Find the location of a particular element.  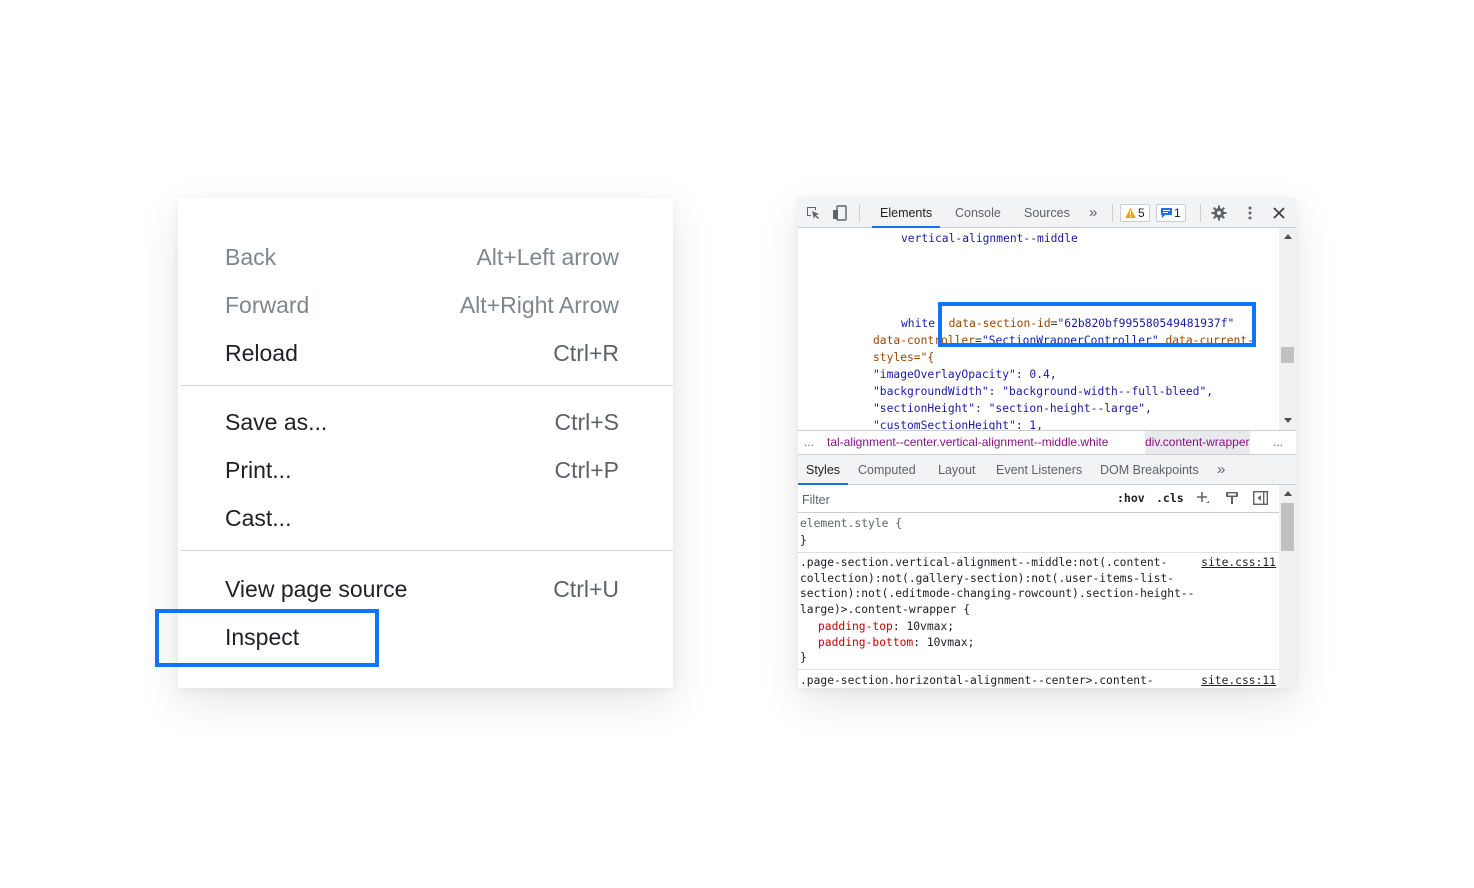

message-icon is located at coordinates (1166, 213).